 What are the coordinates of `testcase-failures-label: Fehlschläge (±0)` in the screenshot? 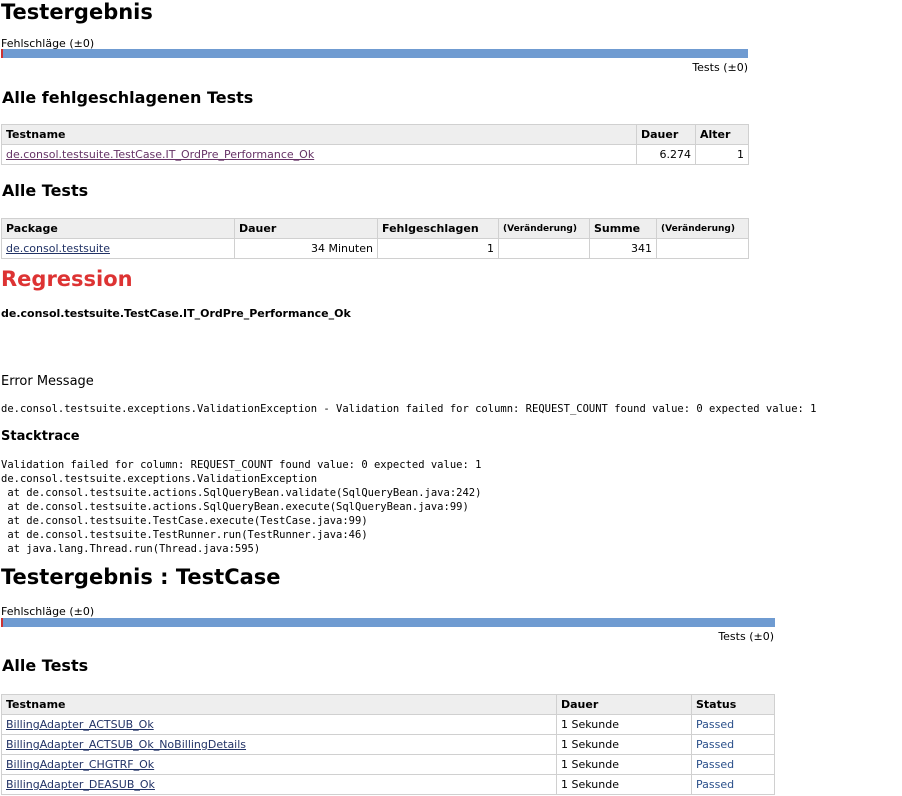 It's located at (48, 611).